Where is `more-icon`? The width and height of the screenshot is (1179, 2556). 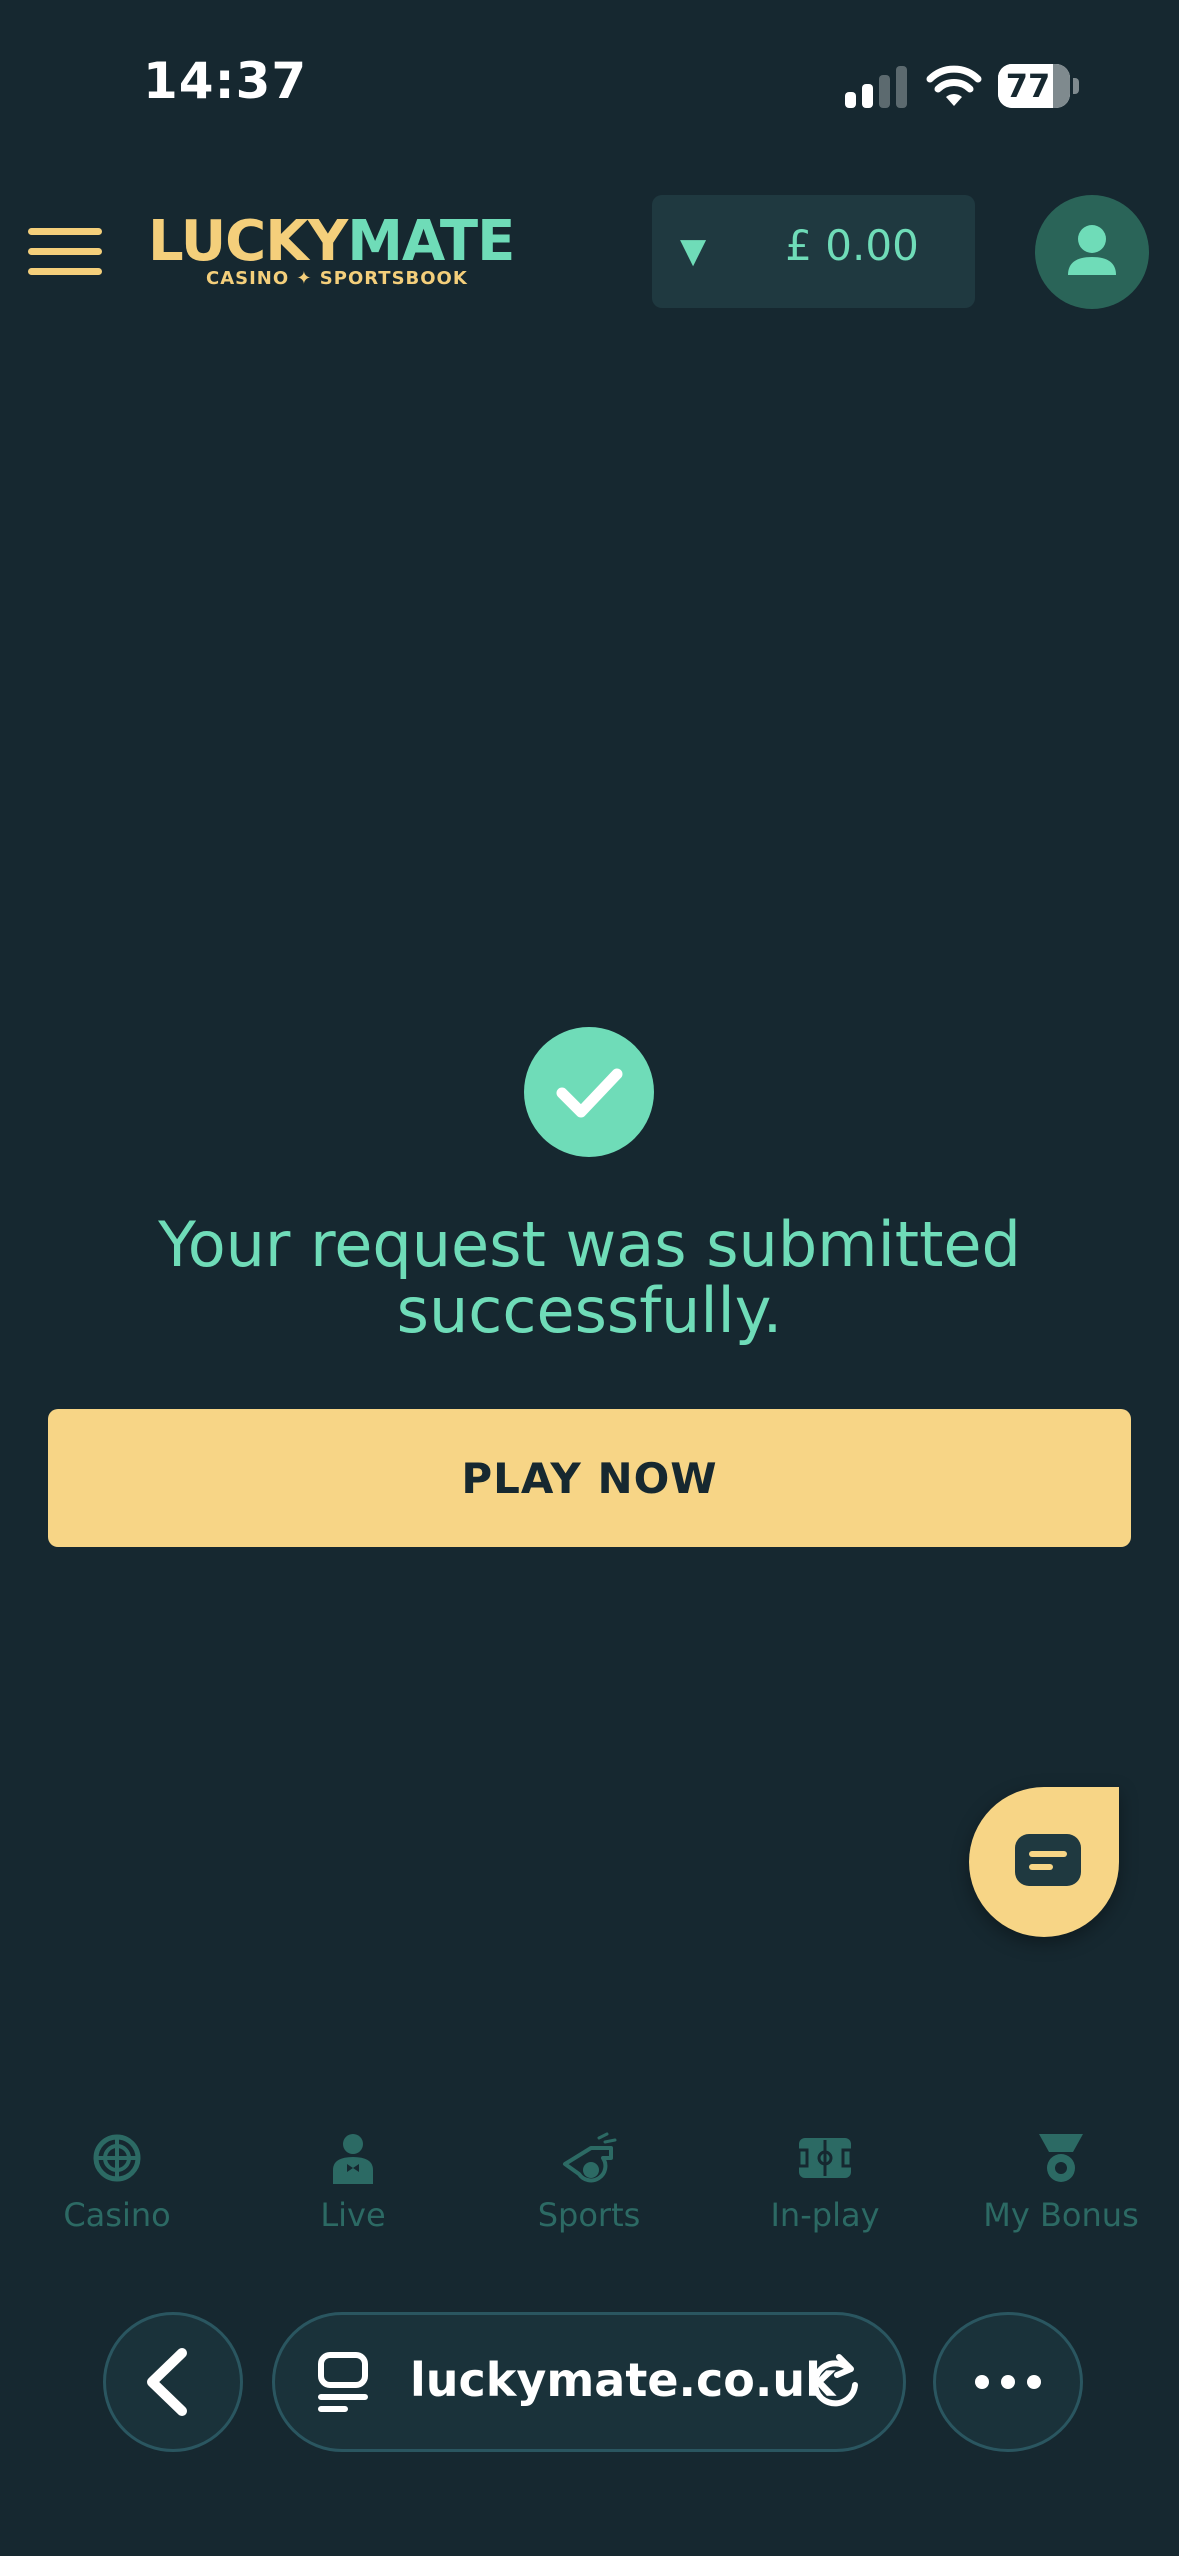 more-icon is located at coordinates (1008, 2382).